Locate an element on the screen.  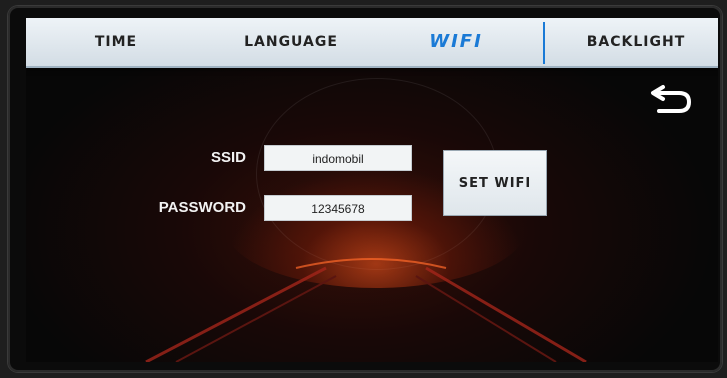
tab-wifi: WIFI is located at coordinates (456, 42).